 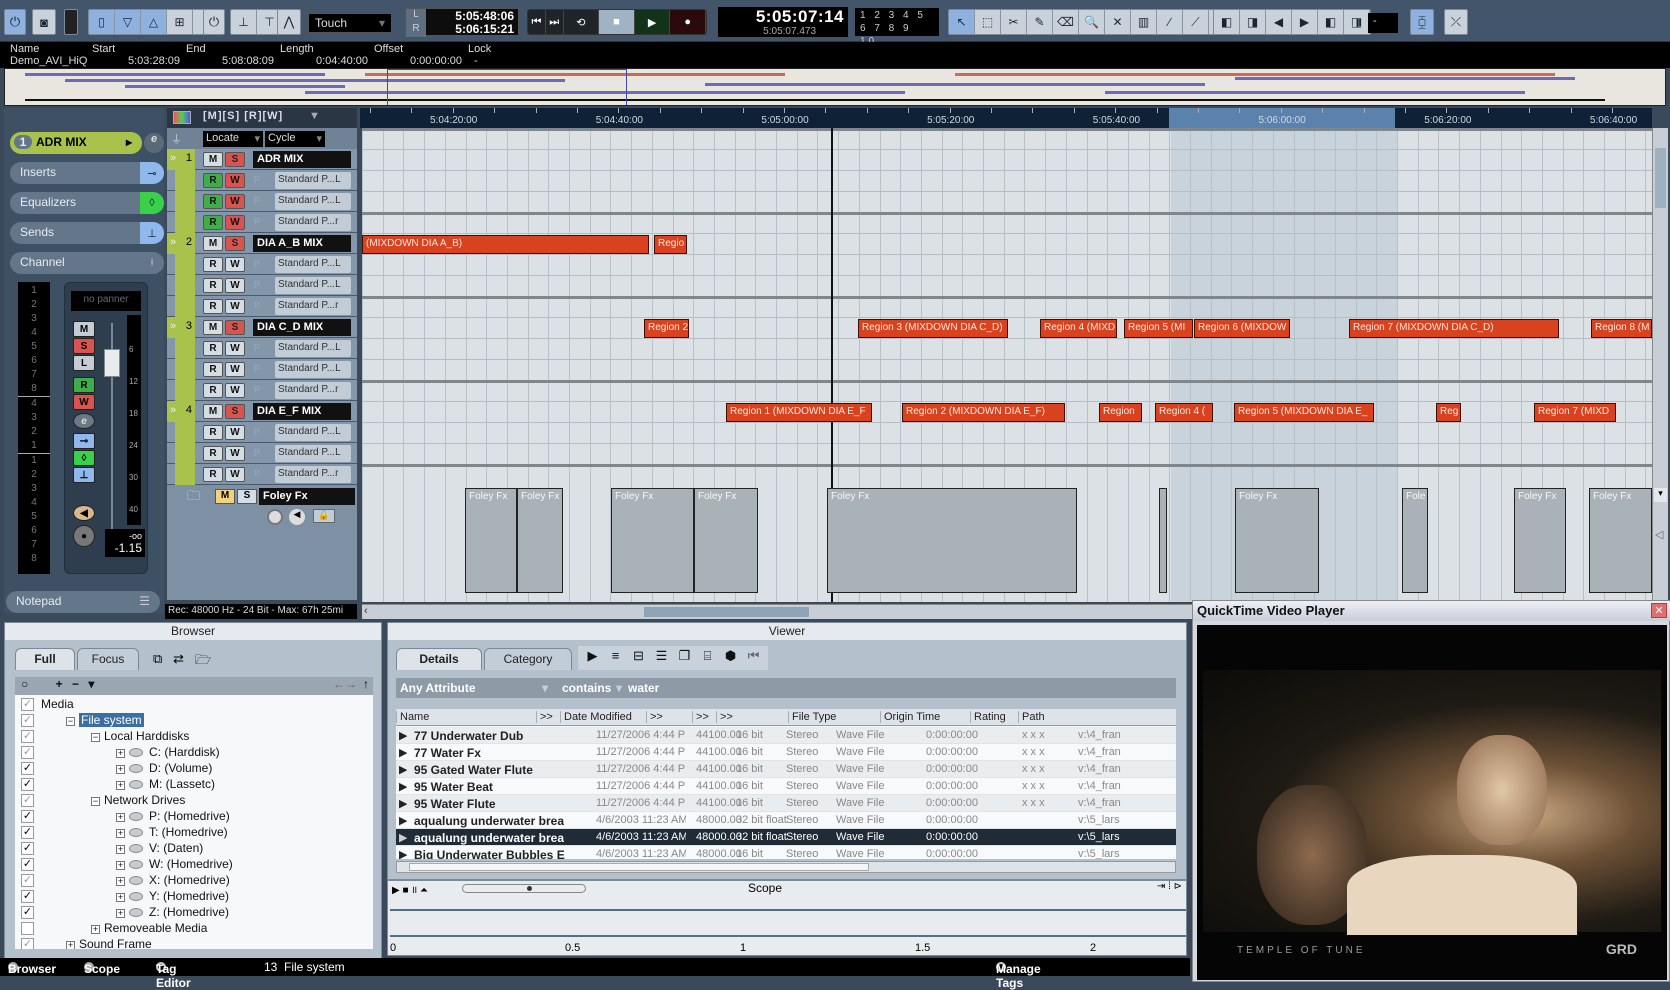 I want to click on track-row: » 3 M S DIA C_D MIX, so click(x=262, y=327).